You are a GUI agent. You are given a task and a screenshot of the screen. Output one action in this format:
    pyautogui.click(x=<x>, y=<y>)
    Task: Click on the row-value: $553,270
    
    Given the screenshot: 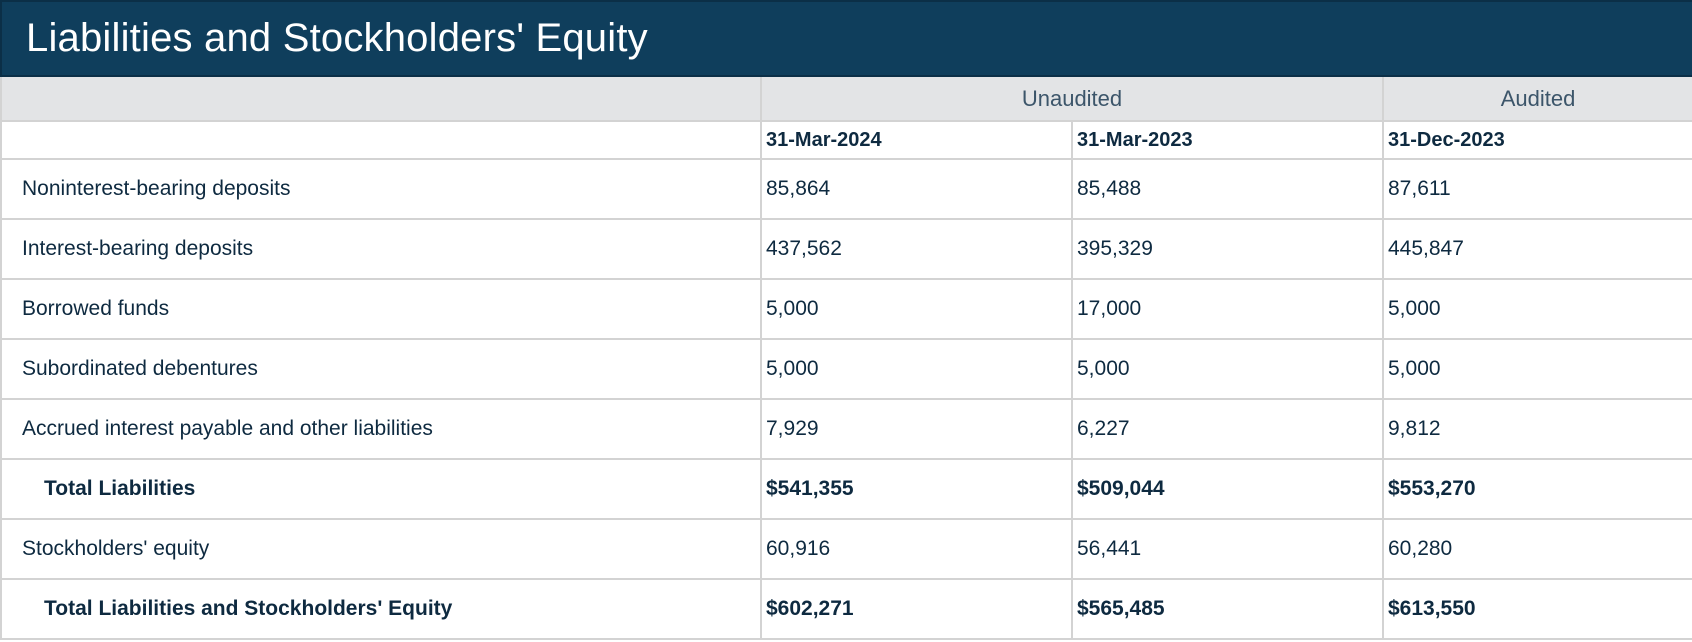 What is the action you would take?
    pyautogui.click(x=1536, y=489)
    